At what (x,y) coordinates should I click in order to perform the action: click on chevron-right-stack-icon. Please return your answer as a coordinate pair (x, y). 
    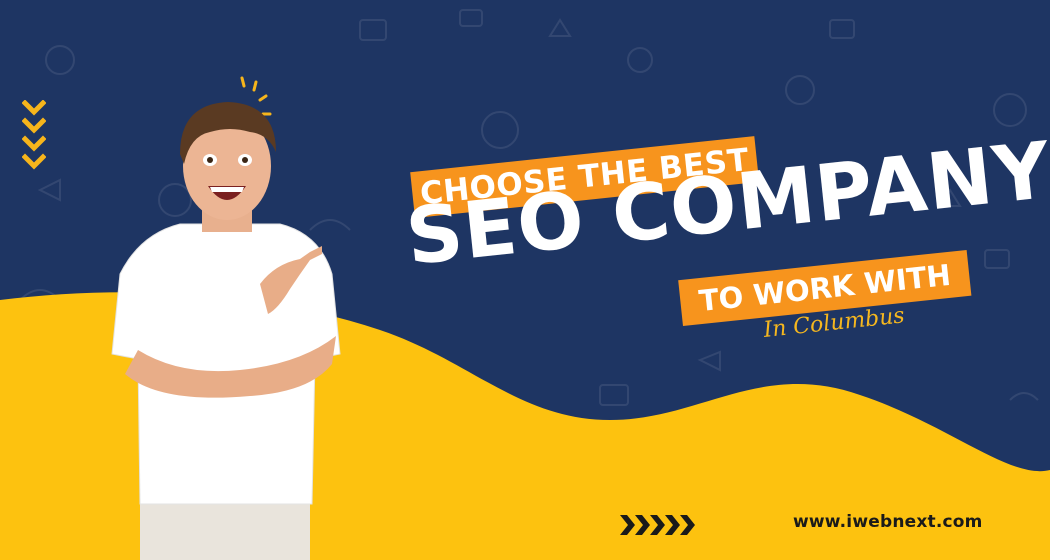
    Looking at the image, I should click on (657, 525).